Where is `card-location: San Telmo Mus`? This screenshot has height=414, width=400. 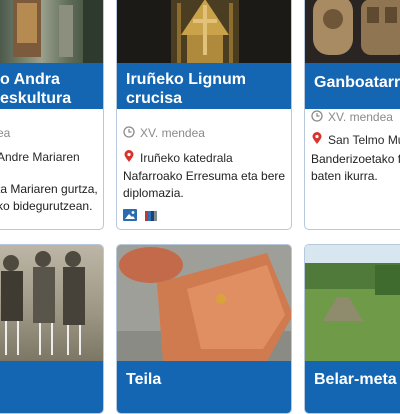 card-location: San Telmo Mus is located at coordinates (355, 140).